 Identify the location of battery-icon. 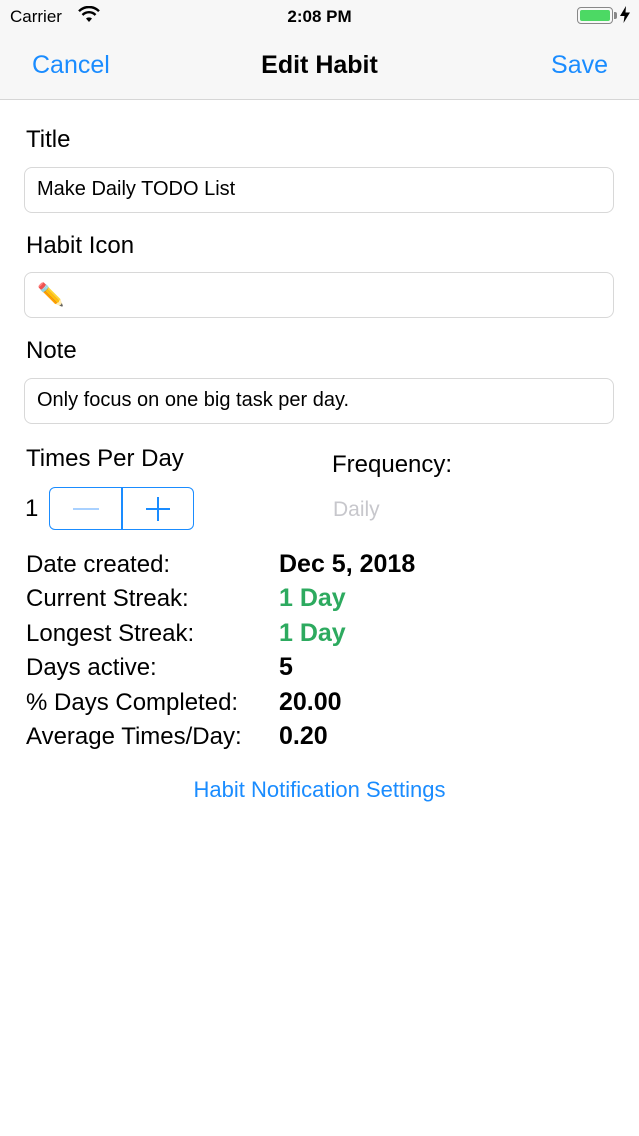
(595, 15).